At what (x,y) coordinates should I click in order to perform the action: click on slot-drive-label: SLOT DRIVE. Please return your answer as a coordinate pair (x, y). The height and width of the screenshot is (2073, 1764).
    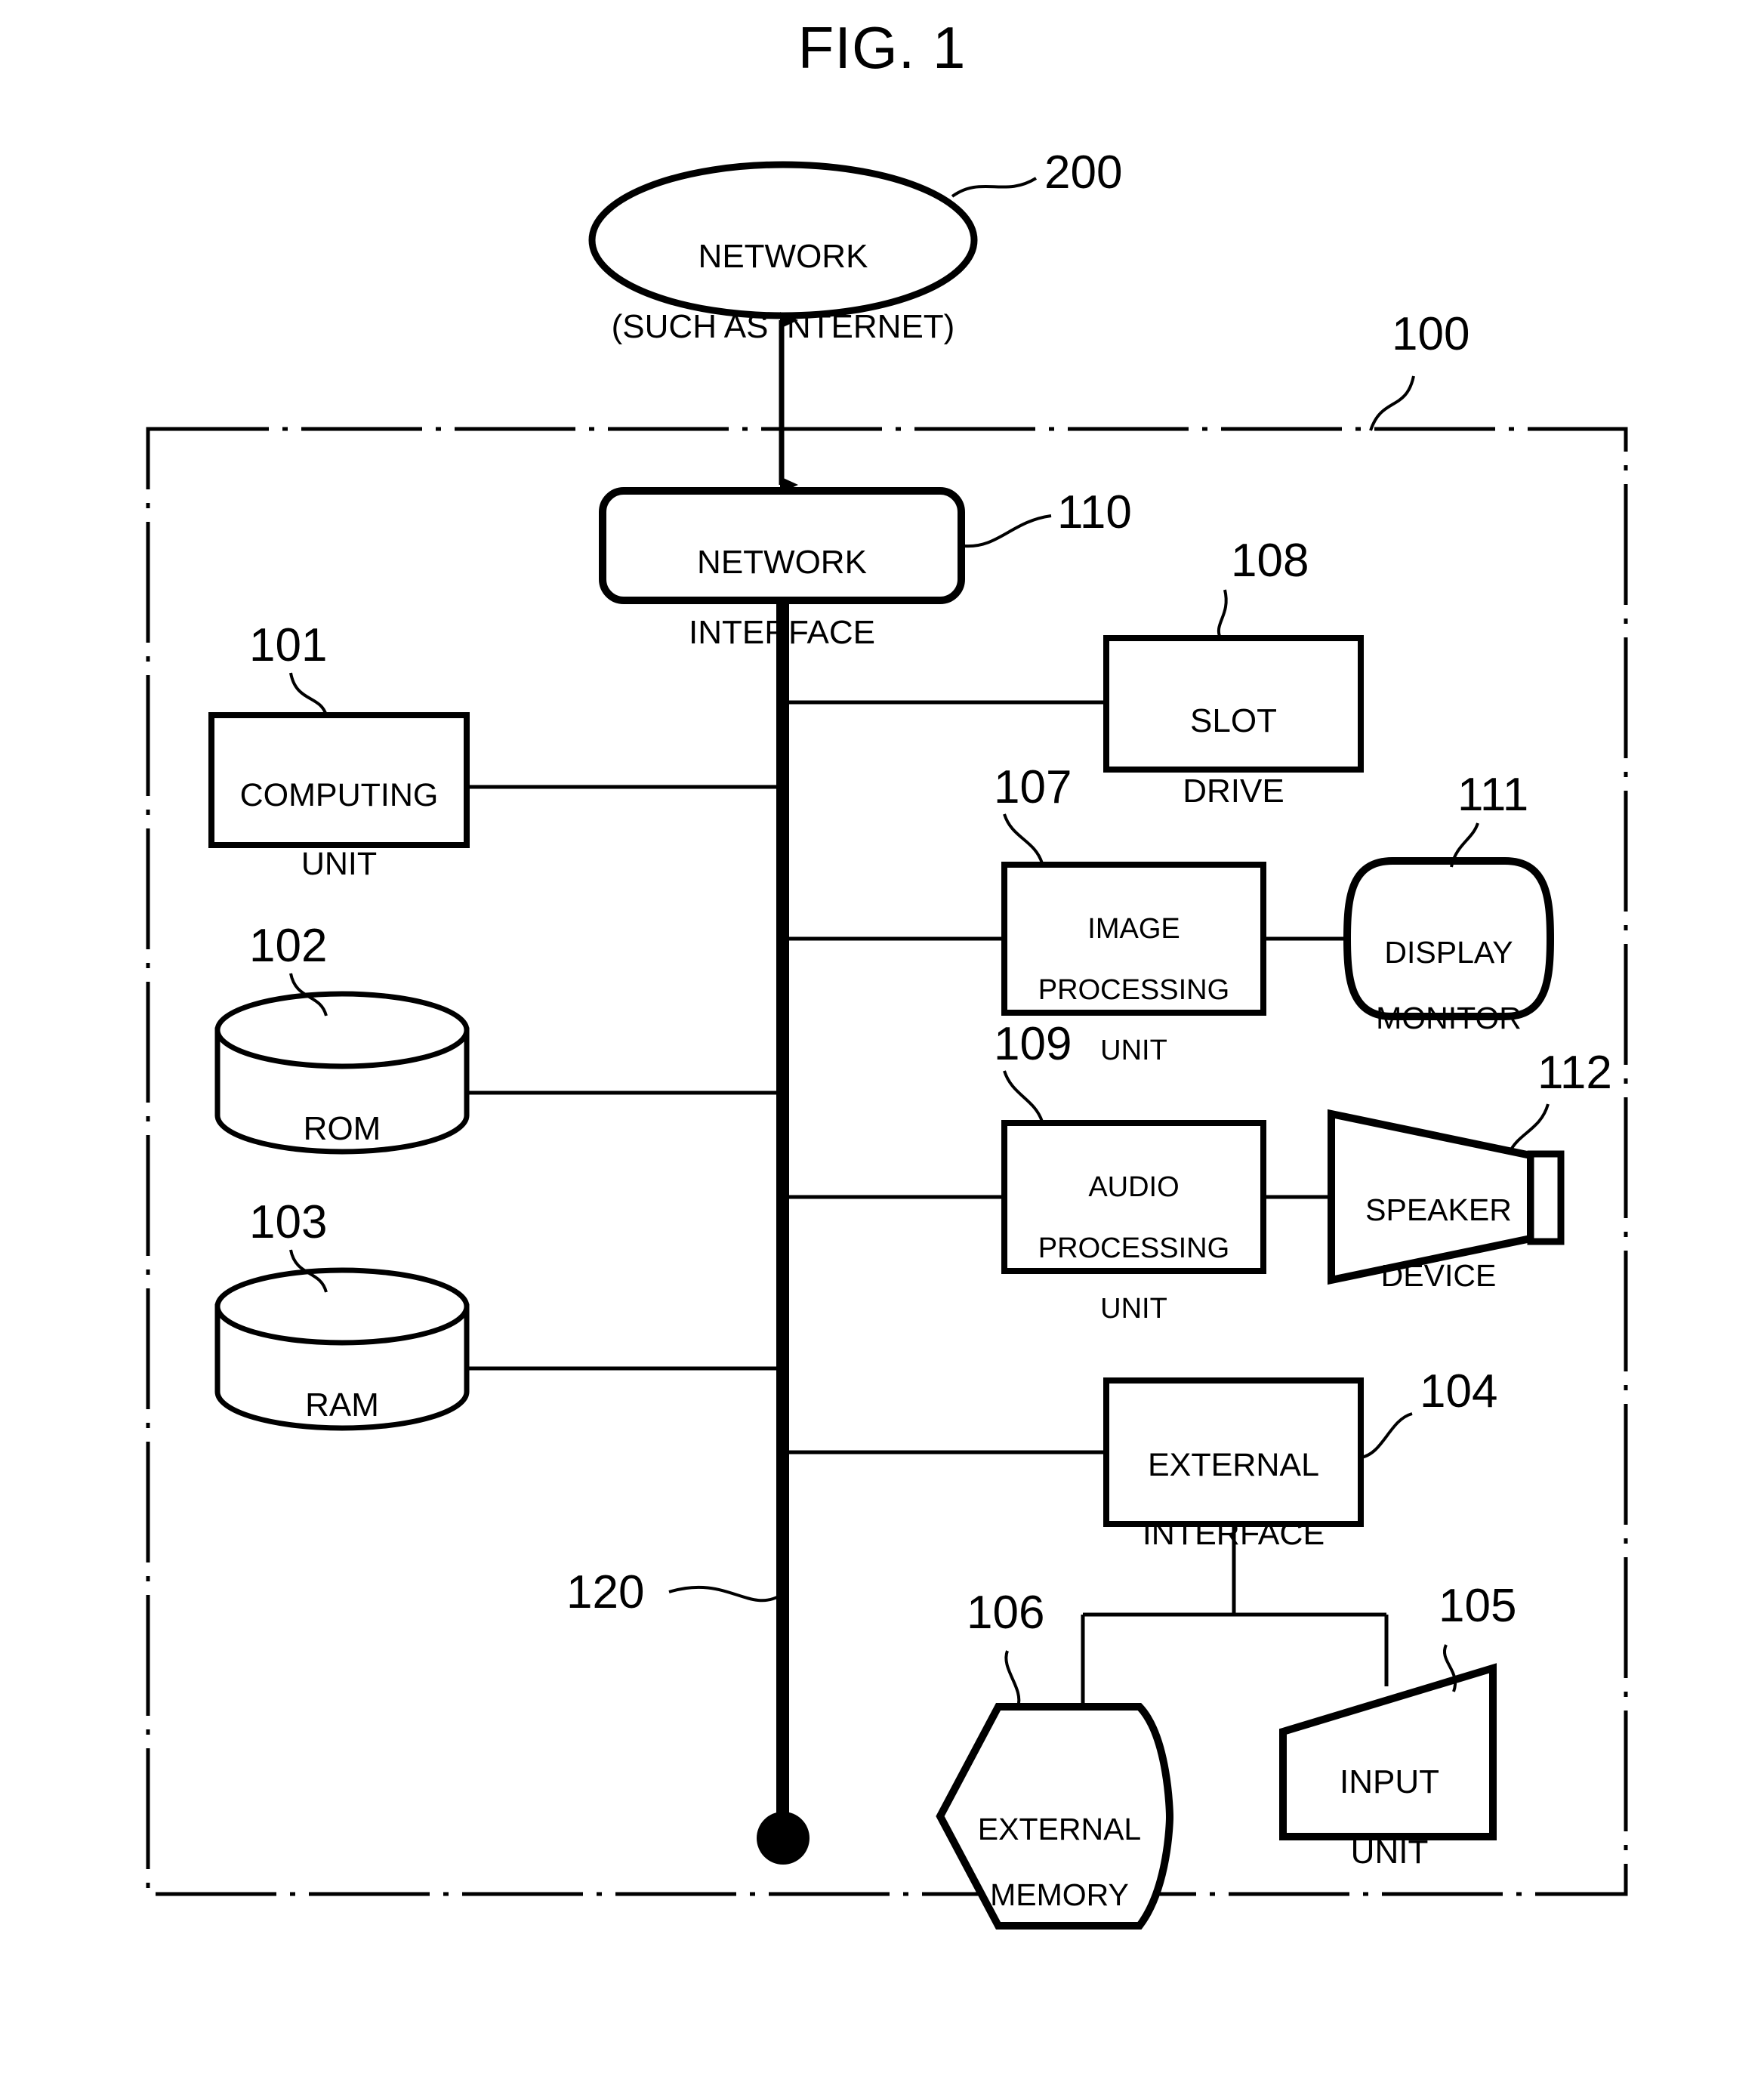
    Looking at the image, I should click on (1233, 739).